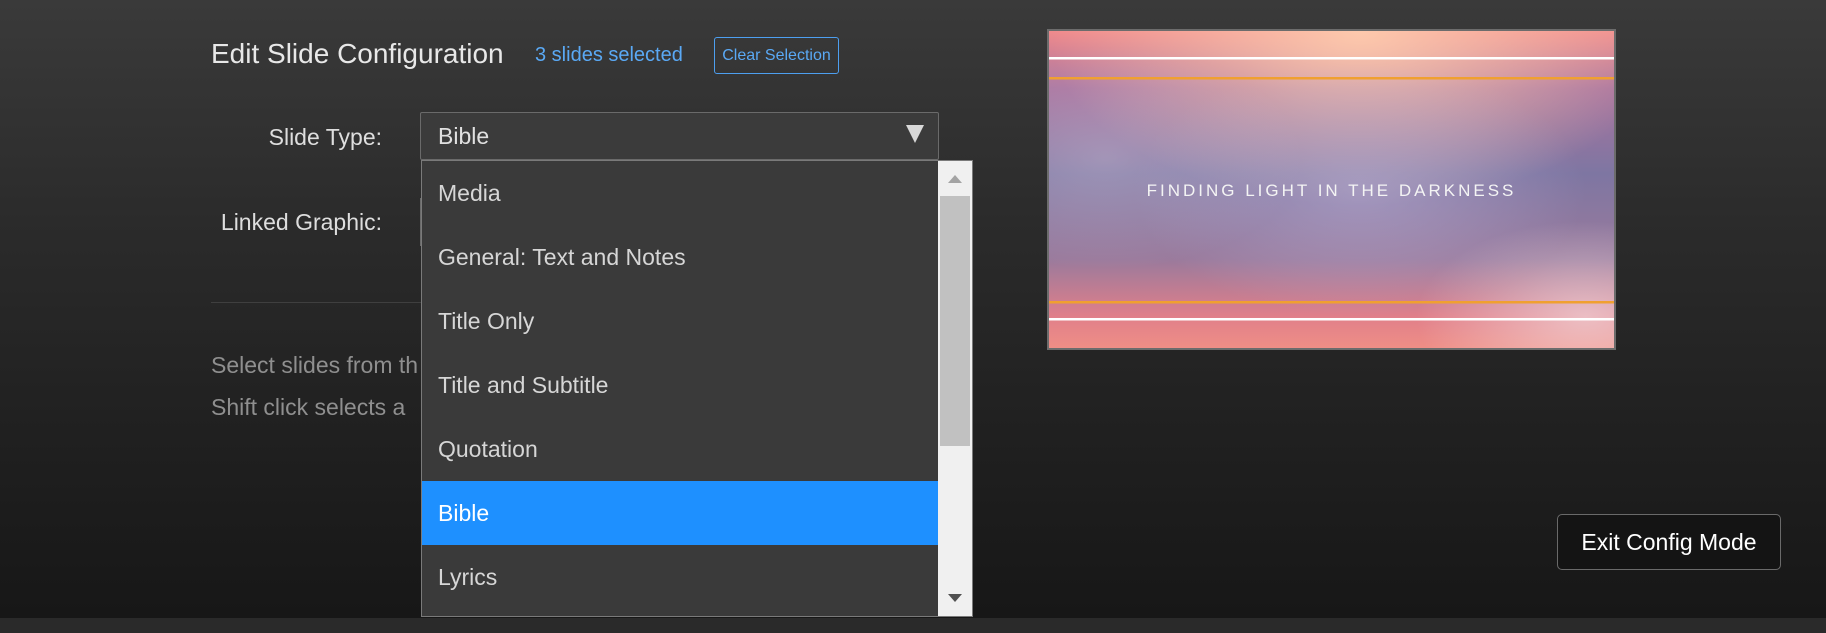 The width and height of the screenshot is (1826, 633). What do you see at coordinates (680, 449) in the screenshot?
I see `dropdown-option-quotation: Quotation` at bounding box center [680, 449].